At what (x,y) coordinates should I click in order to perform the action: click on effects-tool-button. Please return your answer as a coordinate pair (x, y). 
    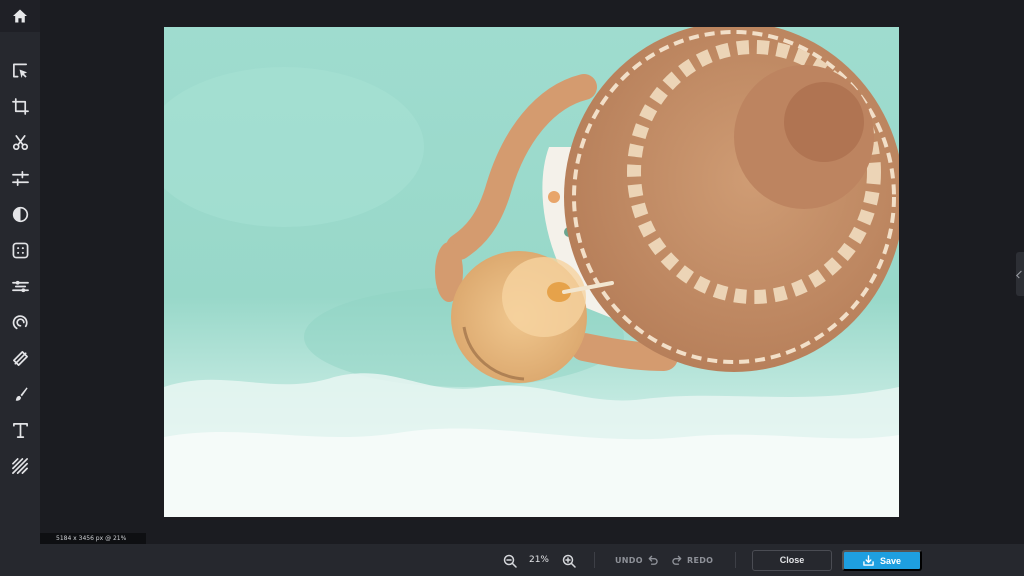
    Looking at the image, I should click on (20, 286).